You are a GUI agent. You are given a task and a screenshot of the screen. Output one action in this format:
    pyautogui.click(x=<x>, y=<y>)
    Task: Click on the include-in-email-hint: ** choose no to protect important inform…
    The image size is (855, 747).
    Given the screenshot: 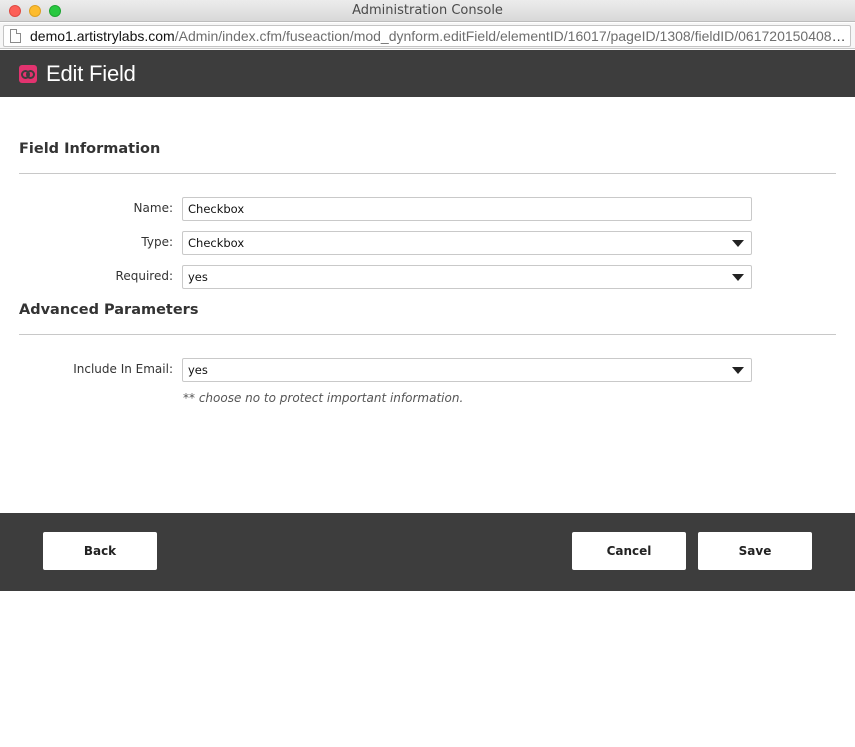 What is the action you would take?
    pyautogui.click(x=323, y=398)
    